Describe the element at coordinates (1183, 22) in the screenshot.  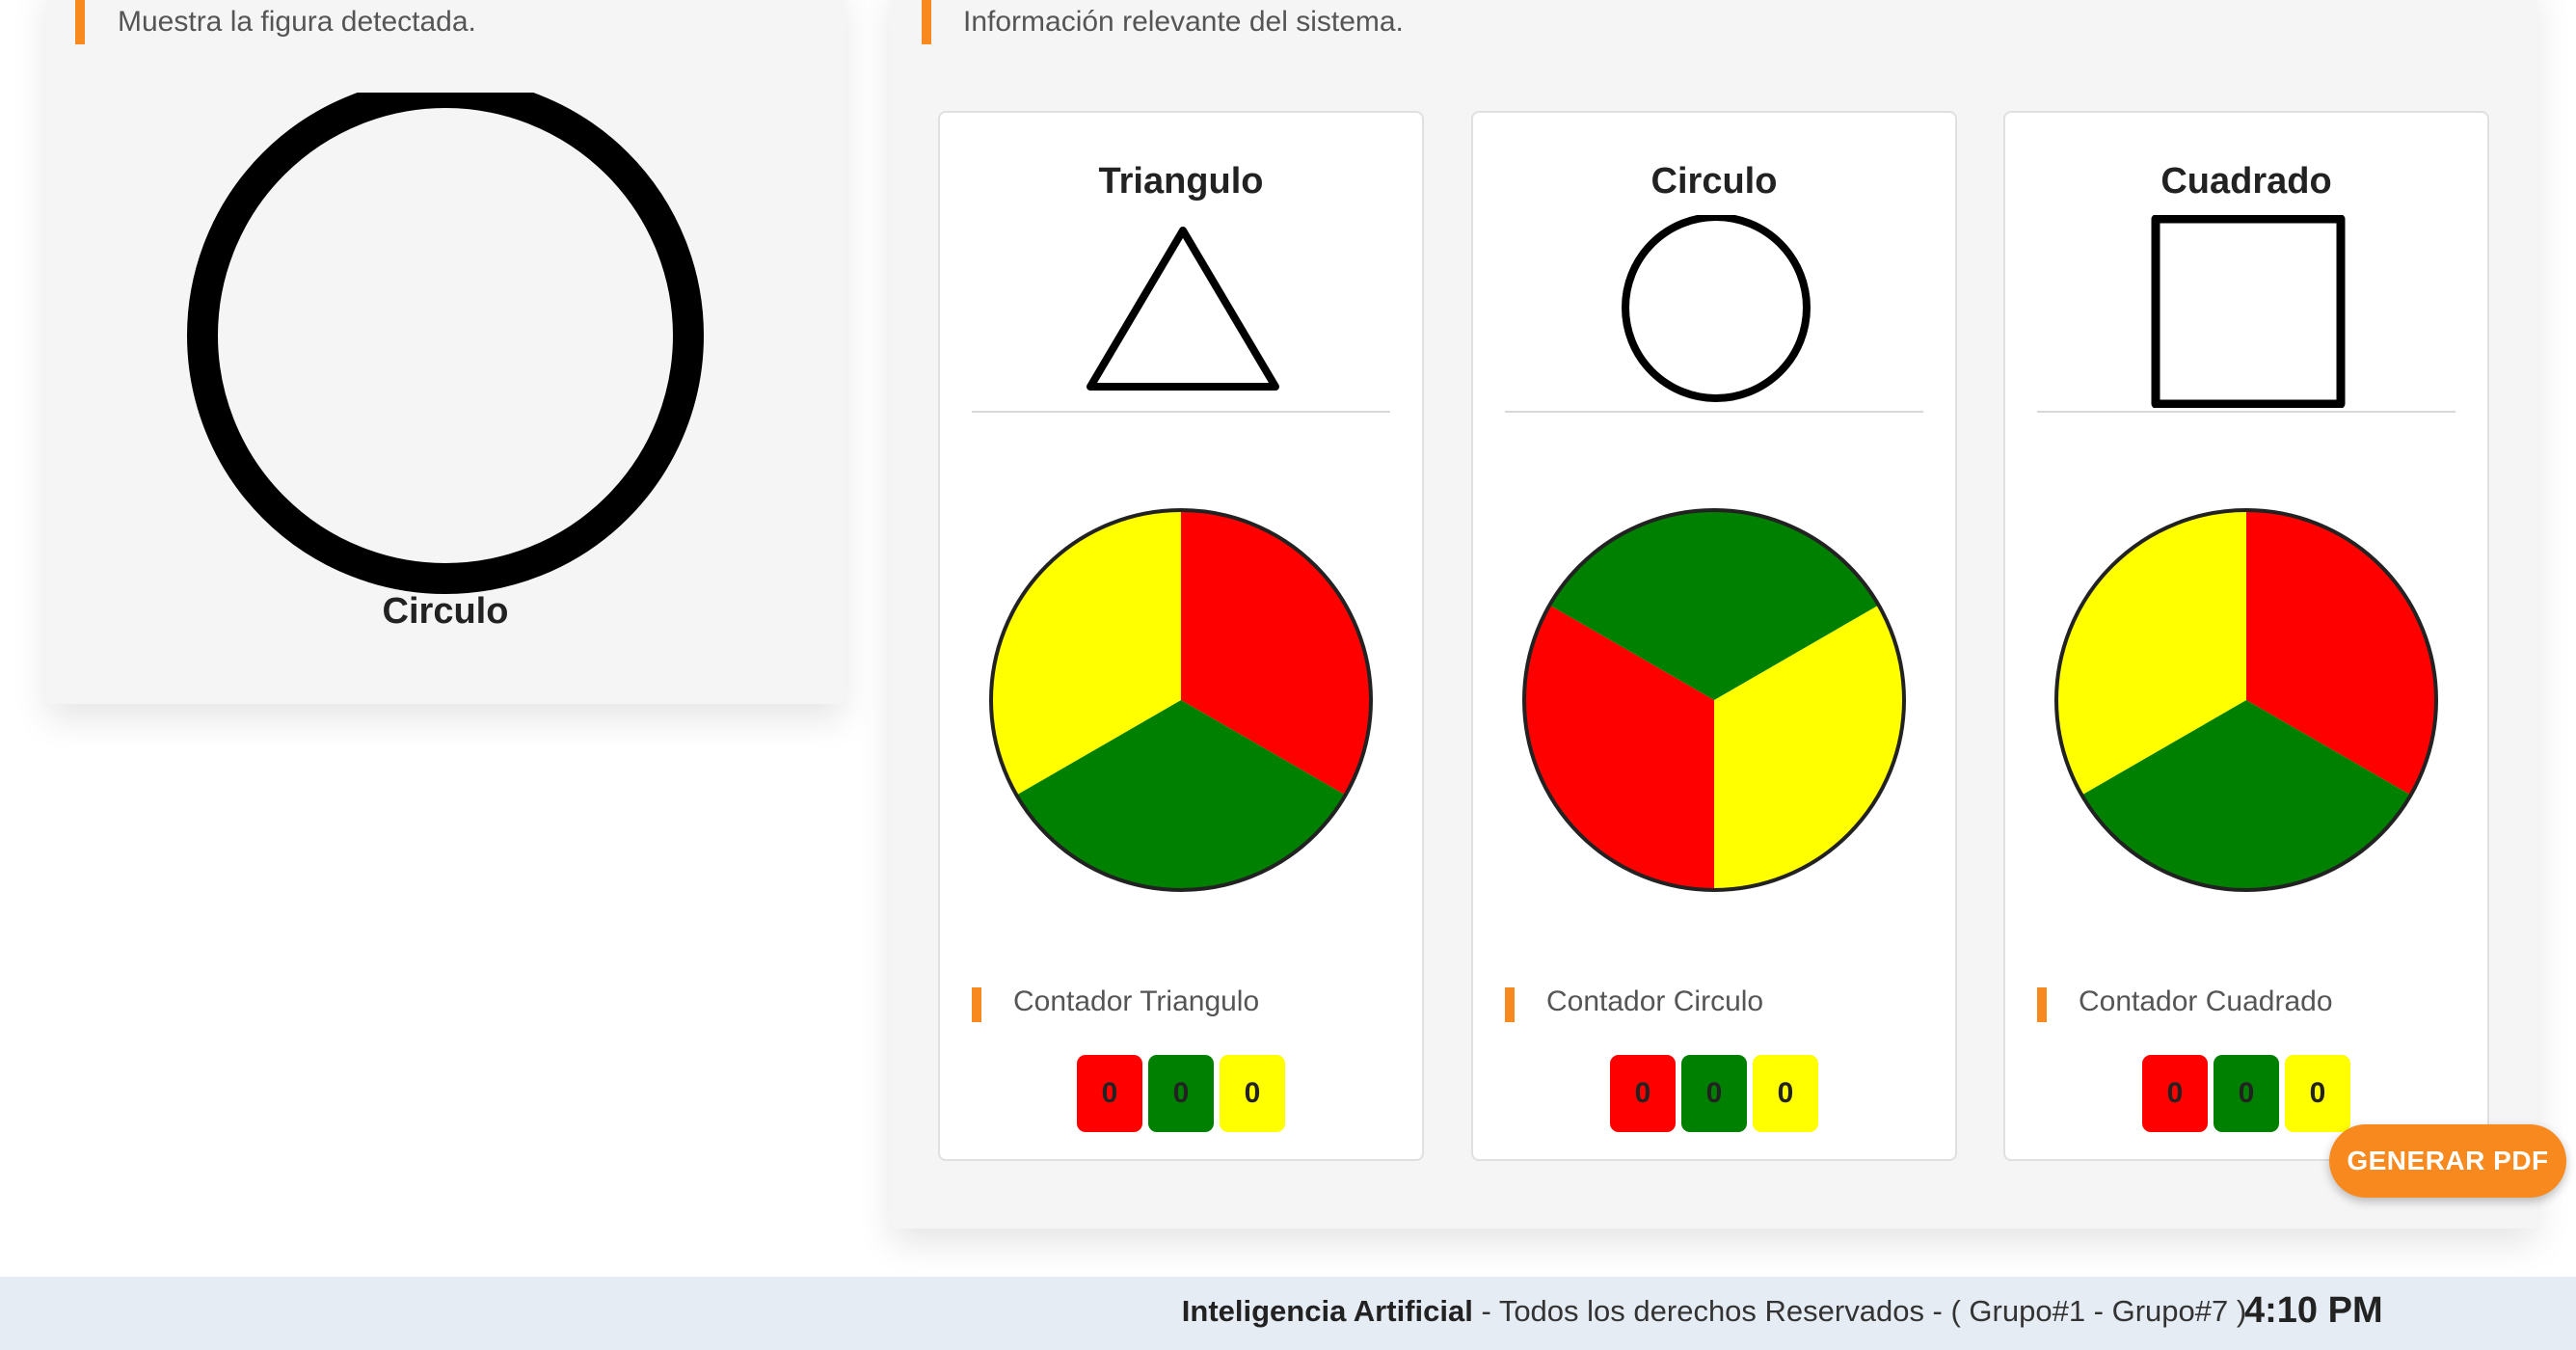
I see `right-panel-subtitle: Información relevante del sistema.` at that location.